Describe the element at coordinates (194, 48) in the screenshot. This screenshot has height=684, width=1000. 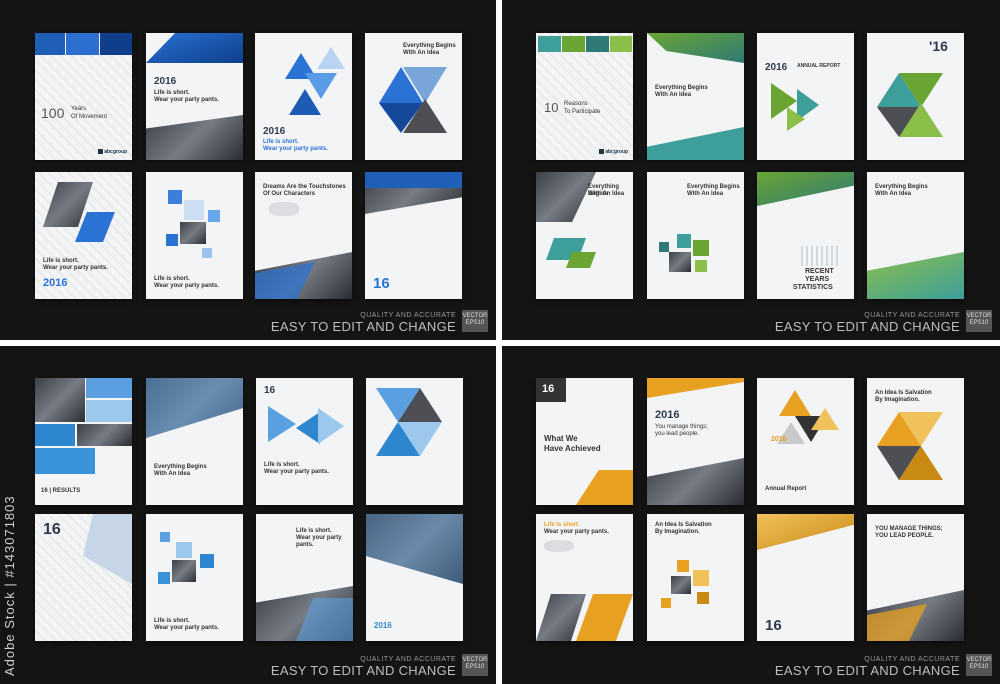
I see `blue-band` at that location.